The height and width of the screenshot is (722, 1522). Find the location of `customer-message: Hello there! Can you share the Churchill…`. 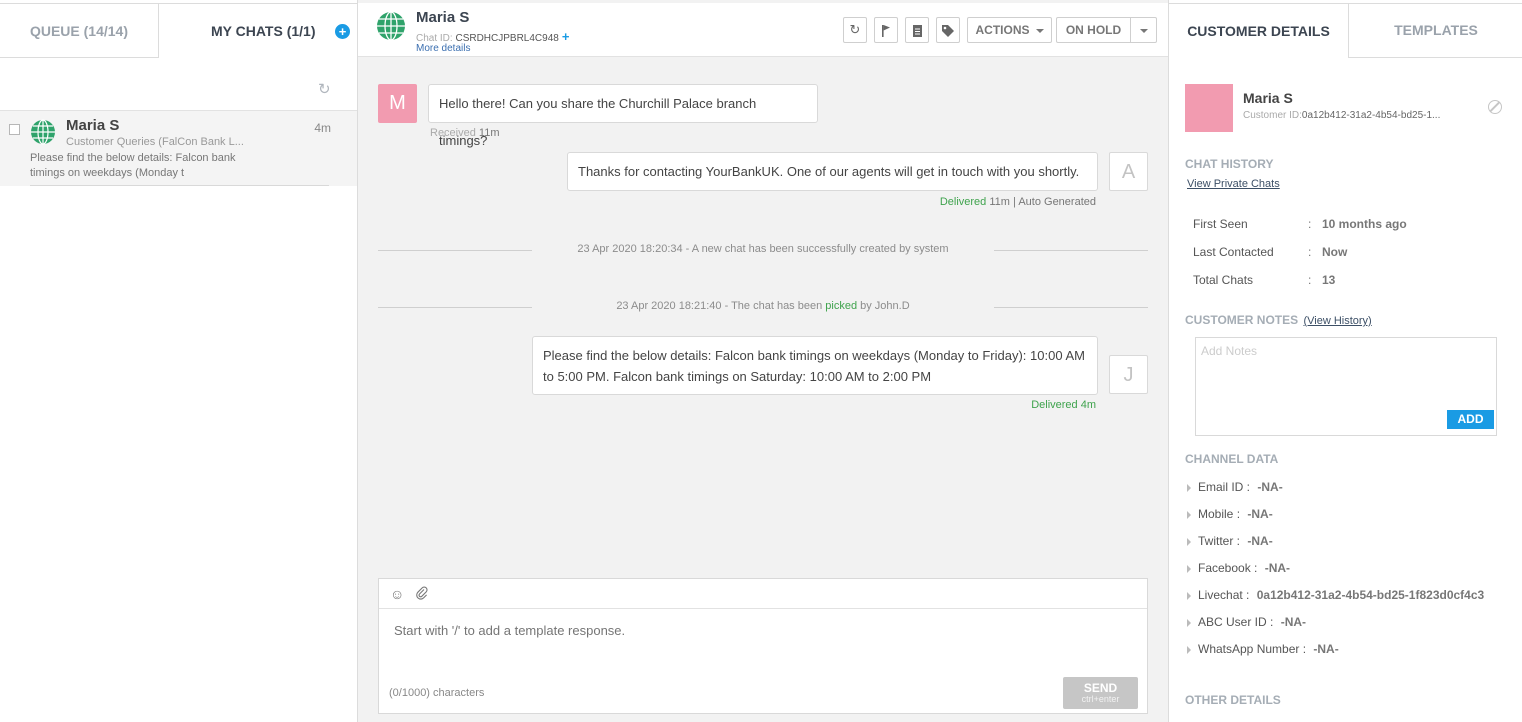

customer-message: Hello there! Can you share the Churchill… is located at coordinates (623, 116).